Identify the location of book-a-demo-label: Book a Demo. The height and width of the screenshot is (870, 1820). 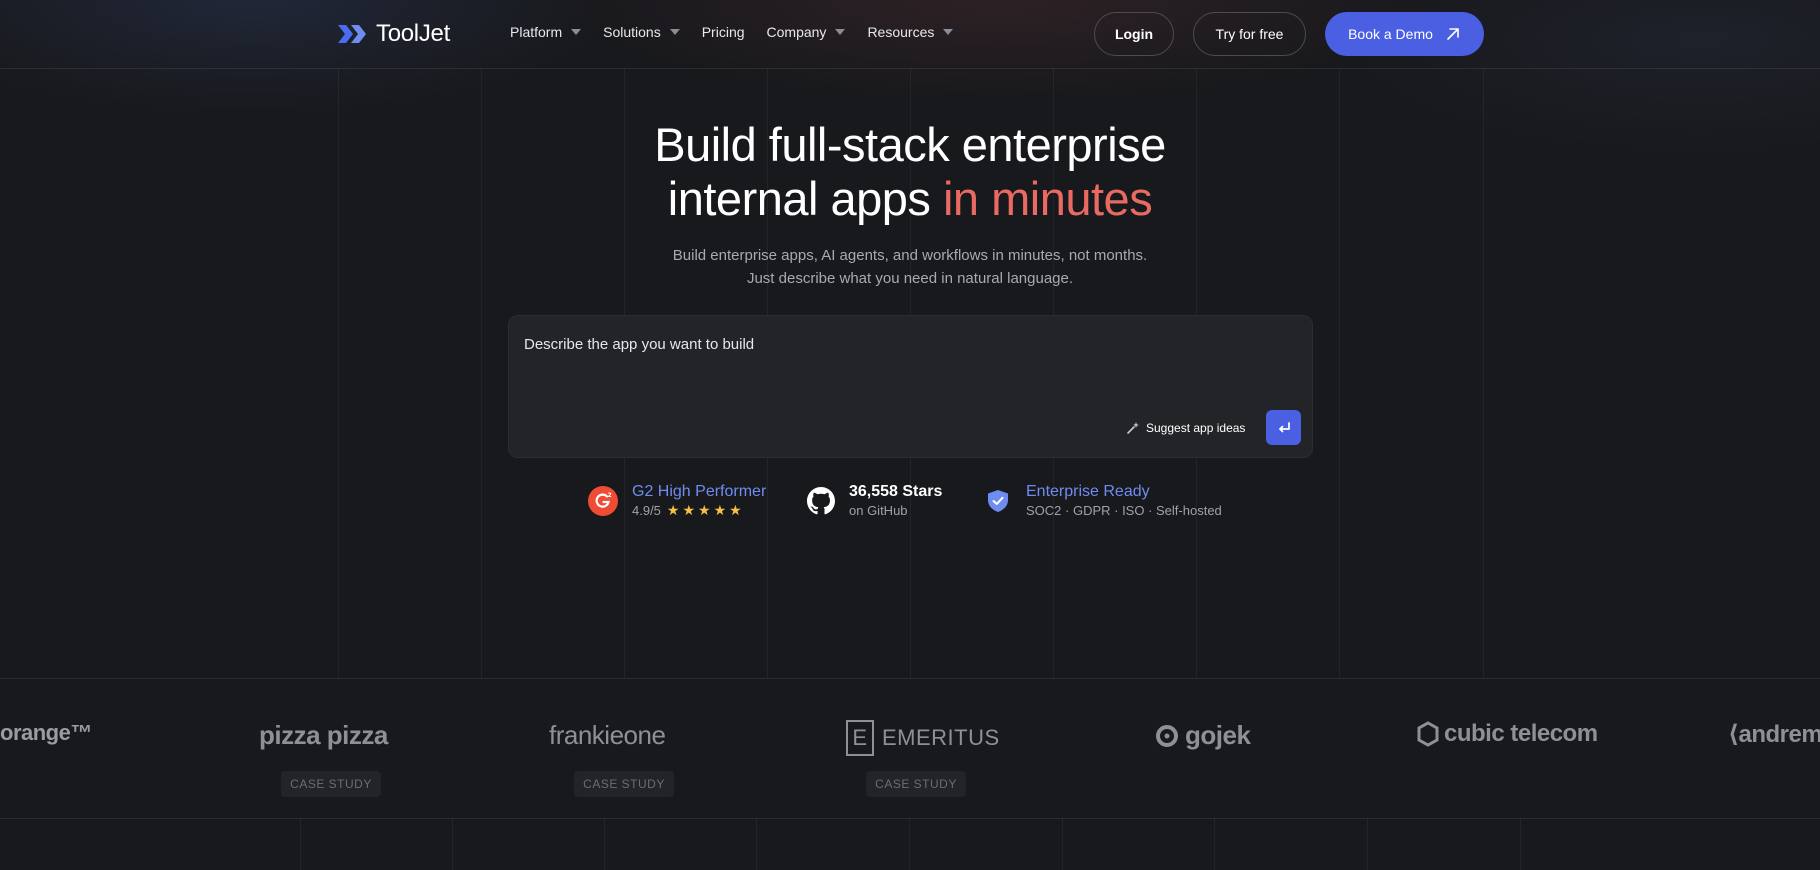
(1390, 34).